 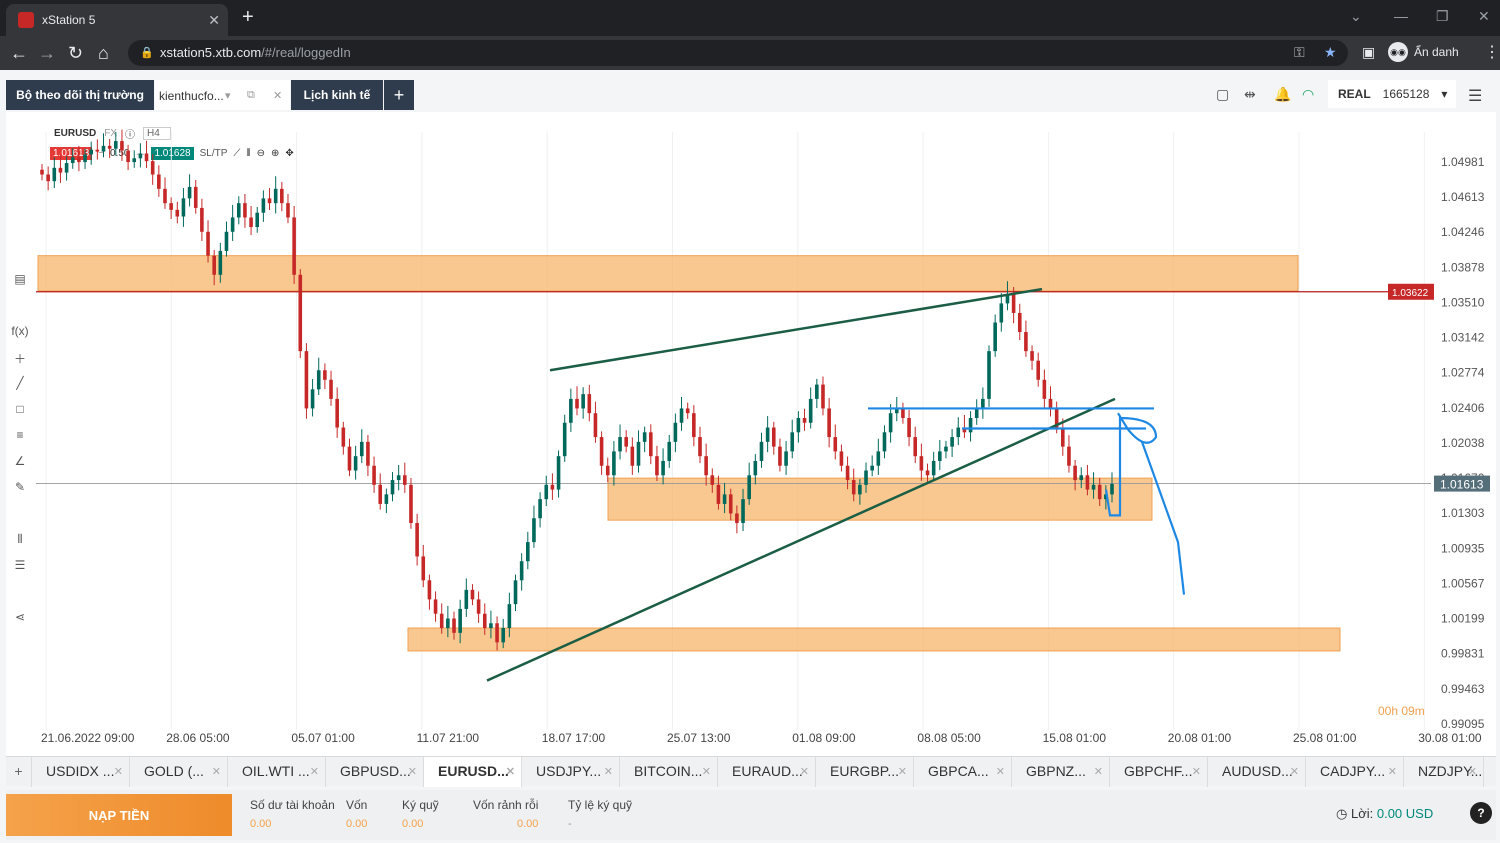 I want to click on sltp-button: SL/TP, so click(x=214, y=153).